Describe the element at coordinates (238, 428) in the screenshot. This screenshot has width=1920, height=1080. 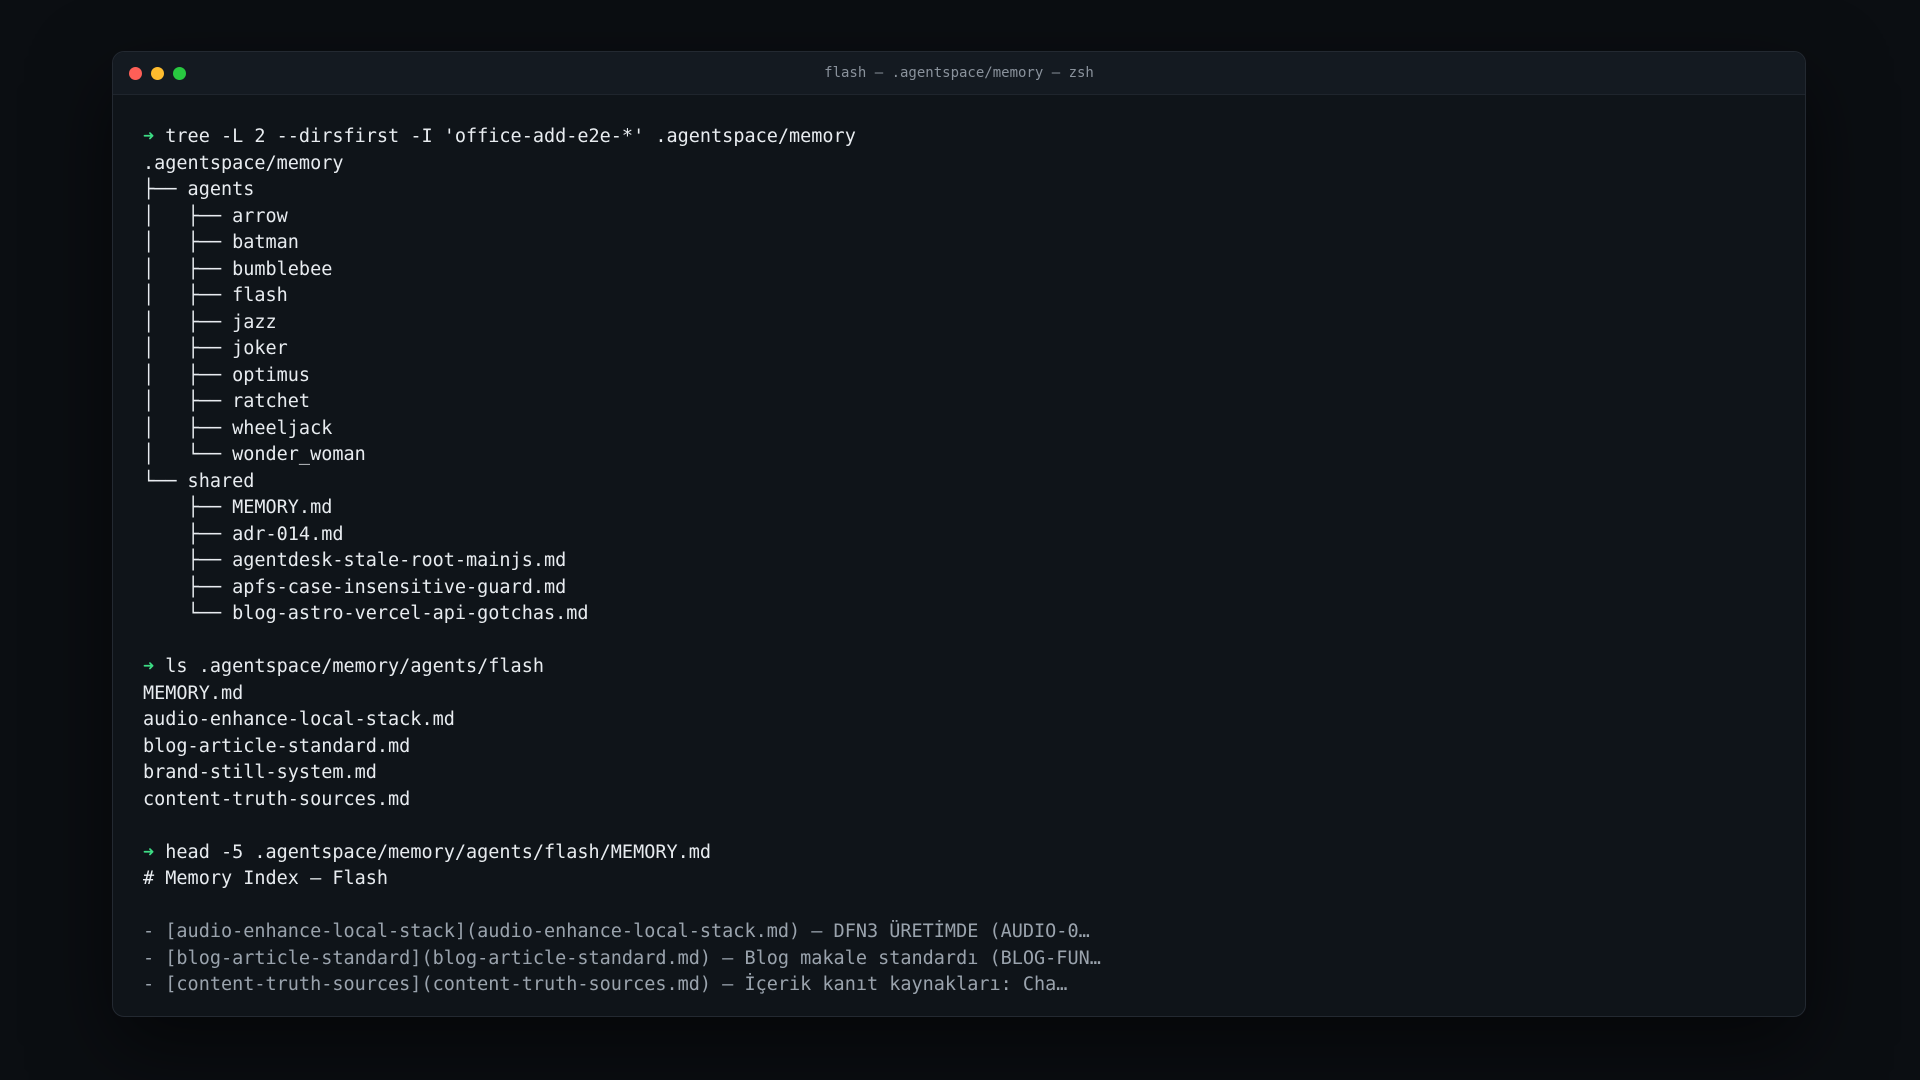
I see `output-line: │ ├── wheeljack` at that location.